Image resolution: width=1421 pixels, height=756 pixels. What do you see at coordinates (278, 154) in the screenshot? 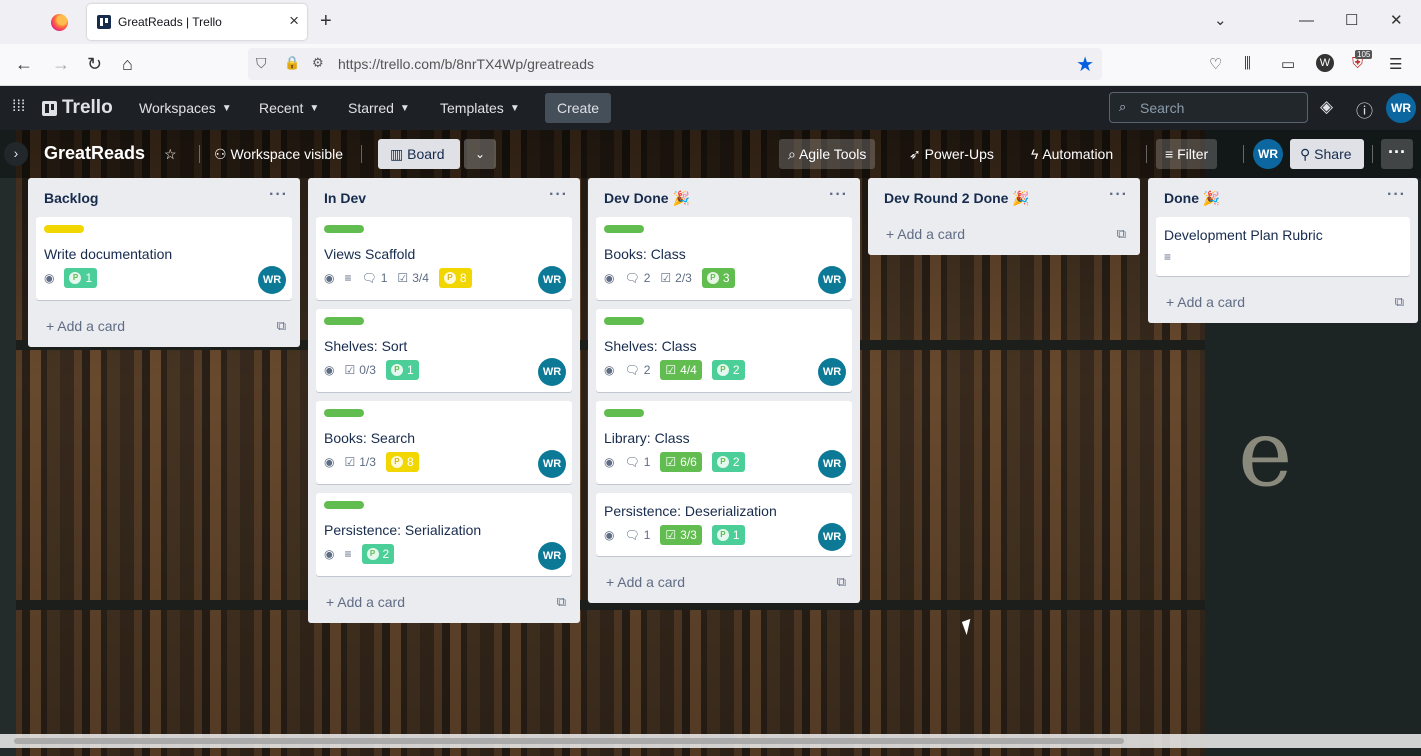
I see `visibility-button: ⚇ Workspace visible` at bounding box center [278, 154].